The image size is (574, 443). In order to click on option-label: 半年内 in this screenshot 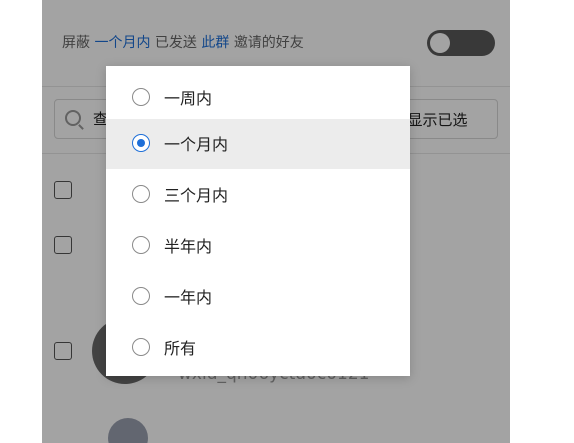, I will do `click(188, 246)`.